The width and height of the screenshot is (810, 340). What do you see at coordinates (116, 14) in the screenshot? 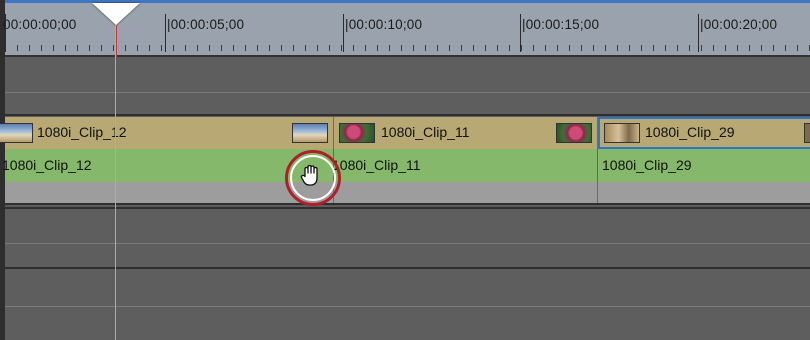
I see `playhead-triangle-icon` at bounding box center [116, 14].